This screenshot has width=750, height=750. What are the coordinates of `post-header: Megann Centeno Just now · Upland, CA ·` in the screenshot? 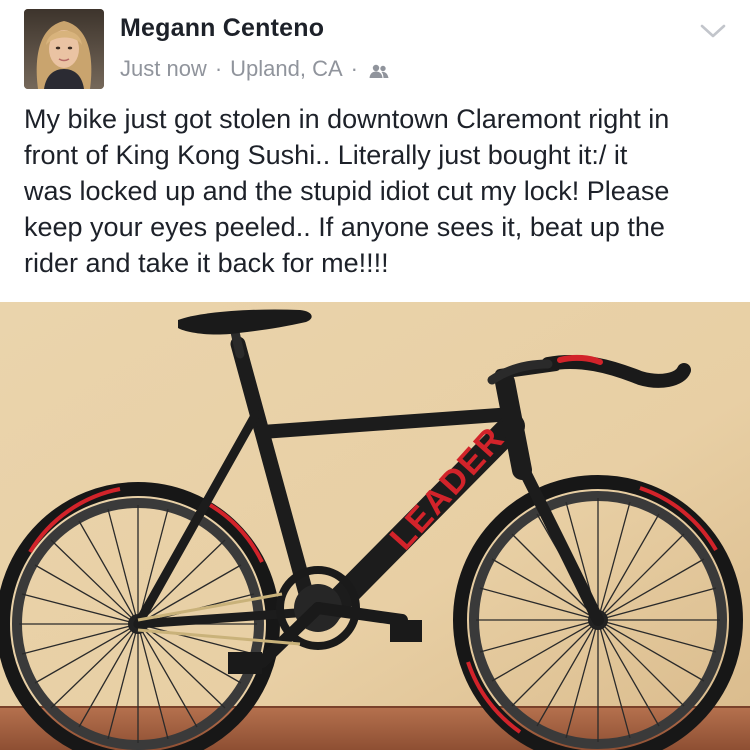 It's located at (375, 50).